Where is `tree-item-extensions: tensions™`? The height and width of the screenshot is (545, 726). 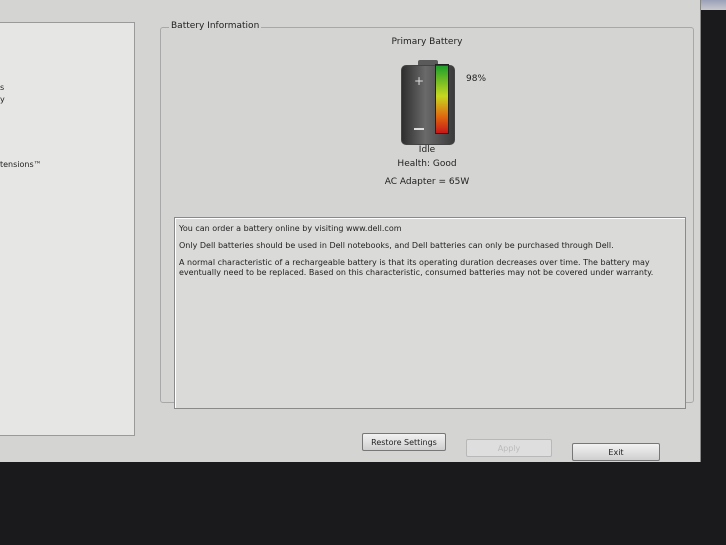 tree-item-extensions: tensions™ is located at coordinates (21, 164).